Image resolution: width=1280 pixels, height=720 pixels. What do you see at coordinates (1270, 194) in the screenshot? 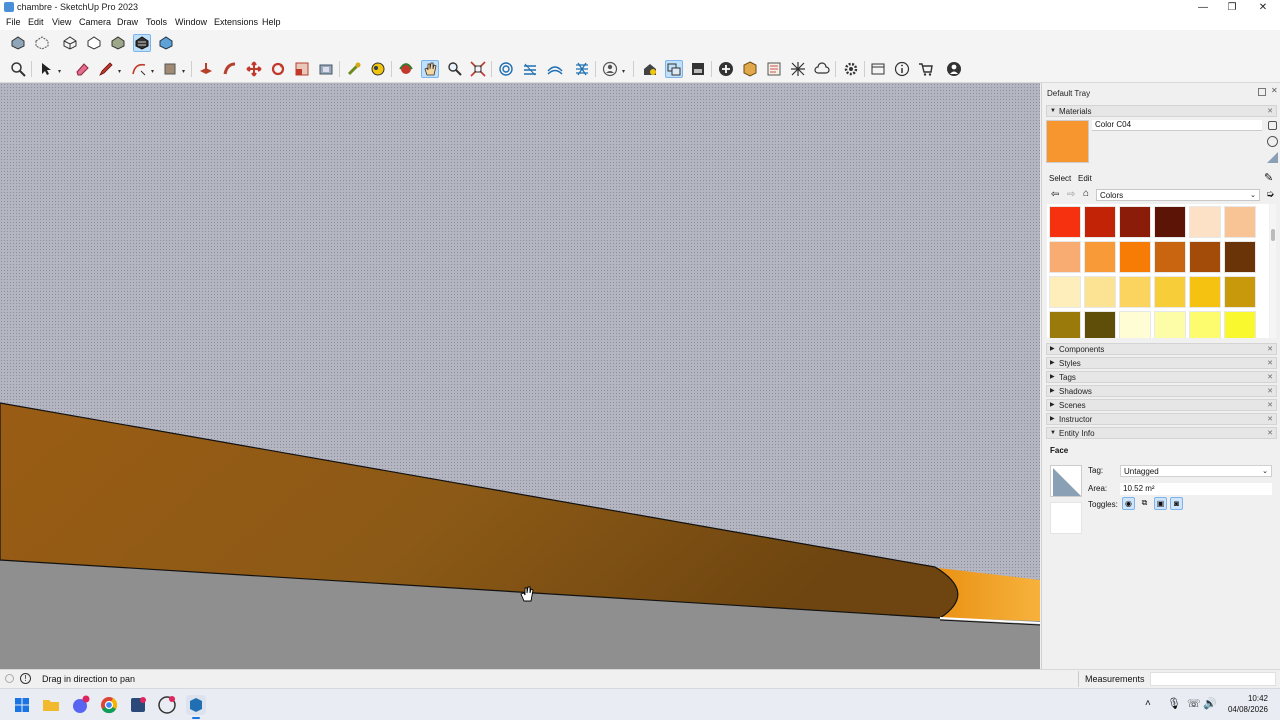
I see `details-arrow-icon: ➭` at bounding box center [1270, 194].